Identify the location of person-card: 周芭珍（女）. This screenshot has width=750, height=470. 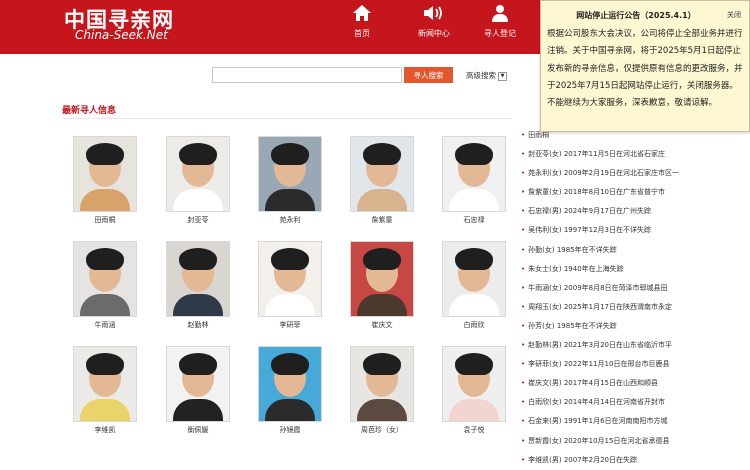
(382, 390).